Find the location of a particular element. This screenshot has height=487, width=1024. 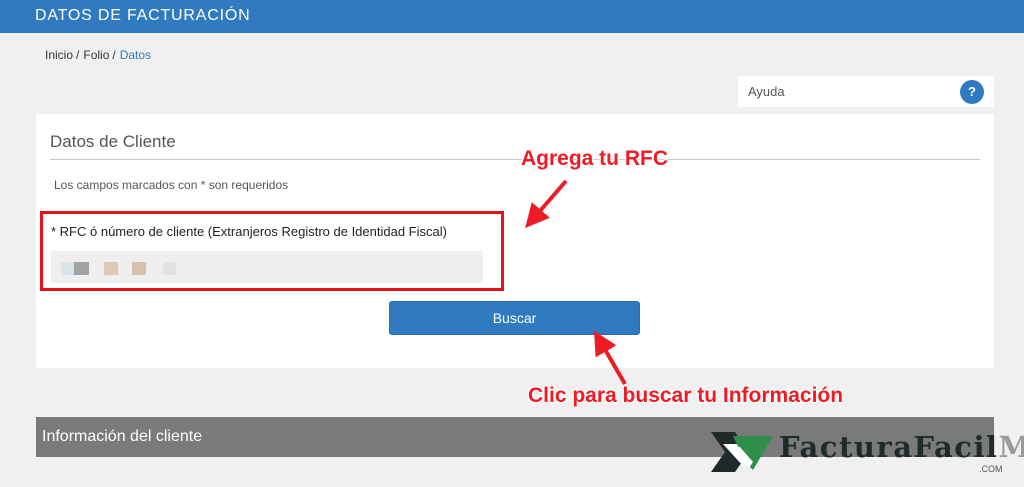

annotation-arrows is located at coordinates (576, 282).